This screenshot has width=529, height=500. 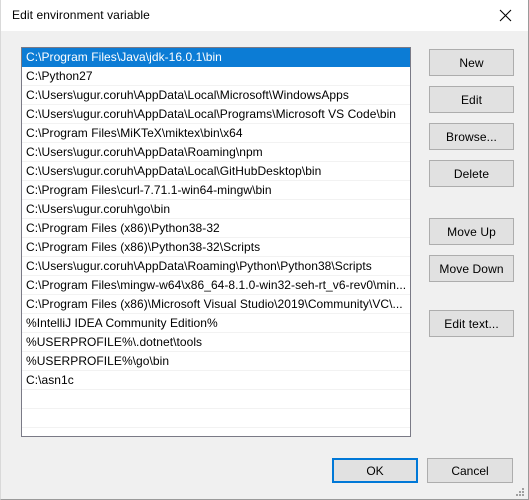 What do you see at coordinates (471, 173) in the screenshot?
I see `delete-button: Delete` at bounding box center [471, 173].